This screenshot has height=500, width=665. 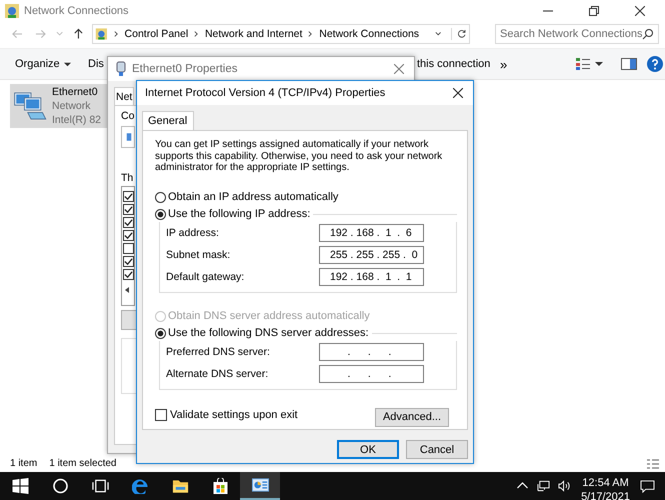 What do you see at coordinates (198, 254) in the screenshot?
I see `field-label: Subnet mask:` at bounding box center [198, 254].